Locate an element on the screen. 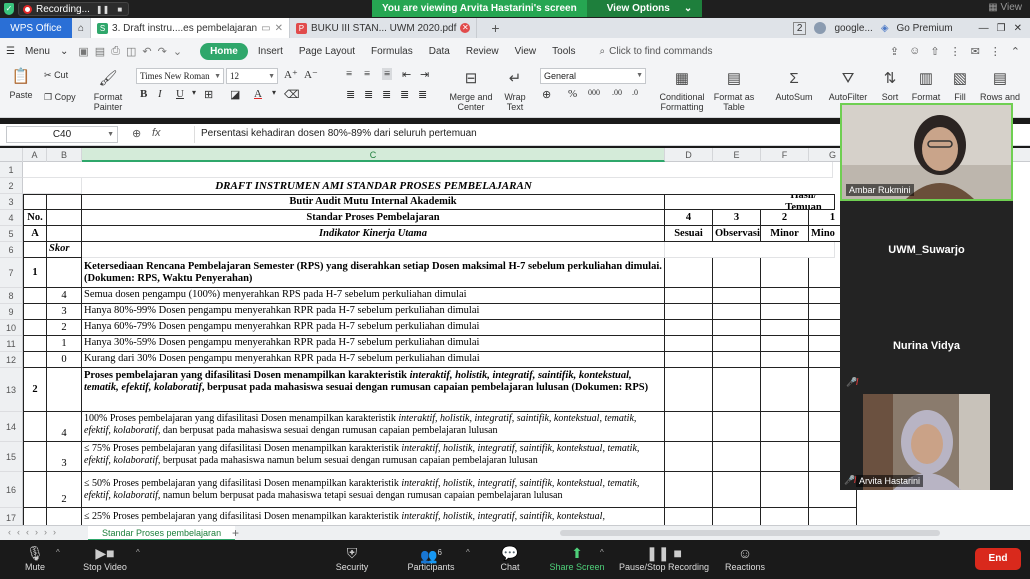 This screenshot has width=1030, height=579. restore-icon: ❐ is located at coordinates (1001, 28).